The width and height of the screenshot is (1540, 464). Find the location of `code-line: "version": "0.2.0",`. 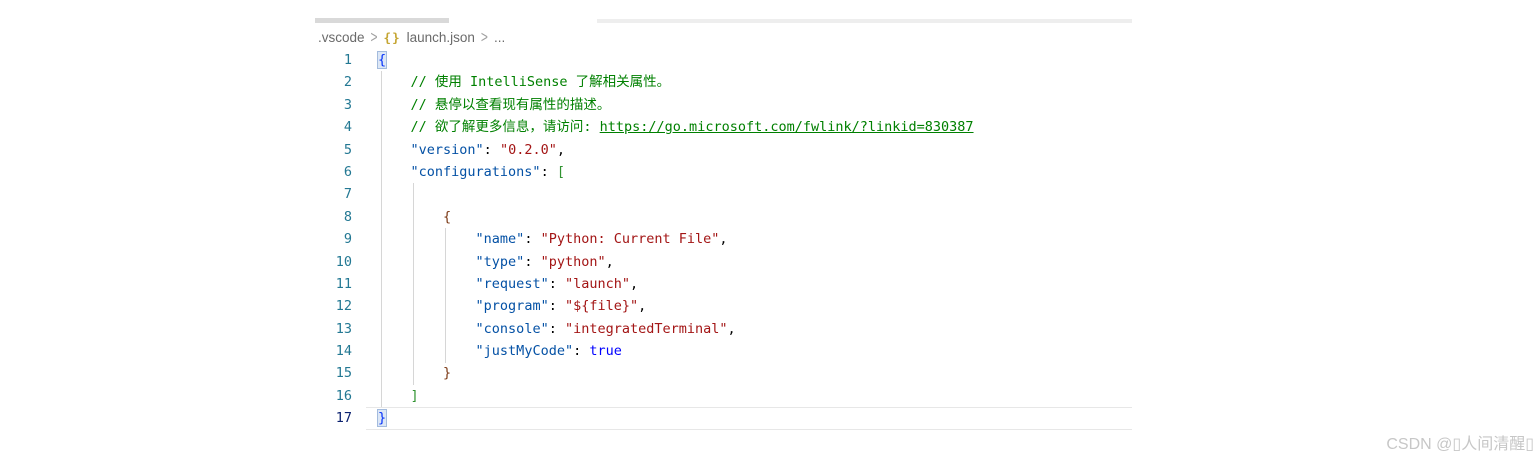

code-line: "version": "0.2.0", is located at coordinates (676, 150).